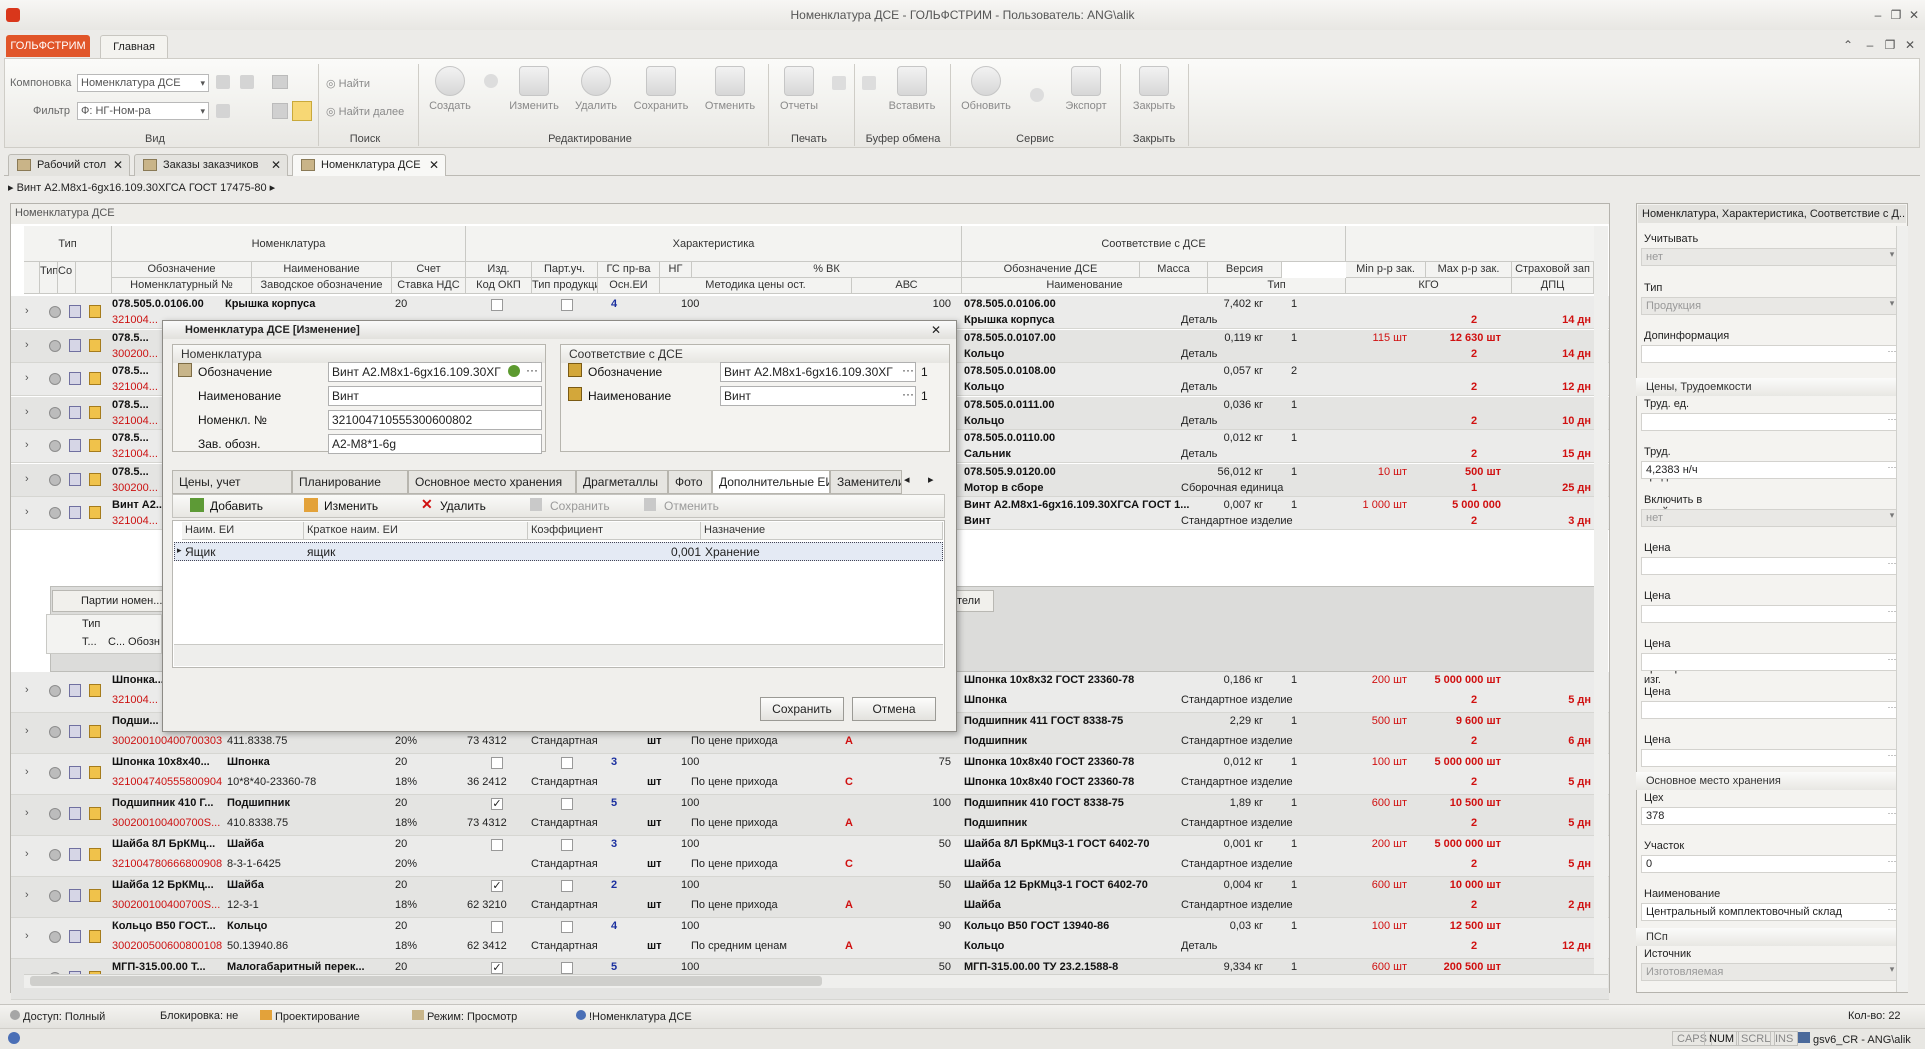  What do you see at coordinates (118, 165) in the screenshot?
I see `close-tab-icon: ✕` at bounding box center [118, 165].